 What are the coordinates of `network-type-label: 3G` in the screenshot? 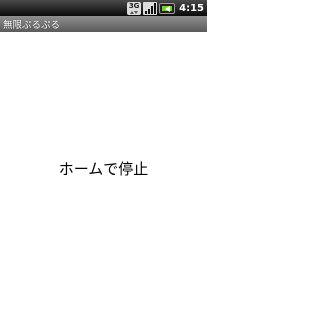 It's located at (134, 5).